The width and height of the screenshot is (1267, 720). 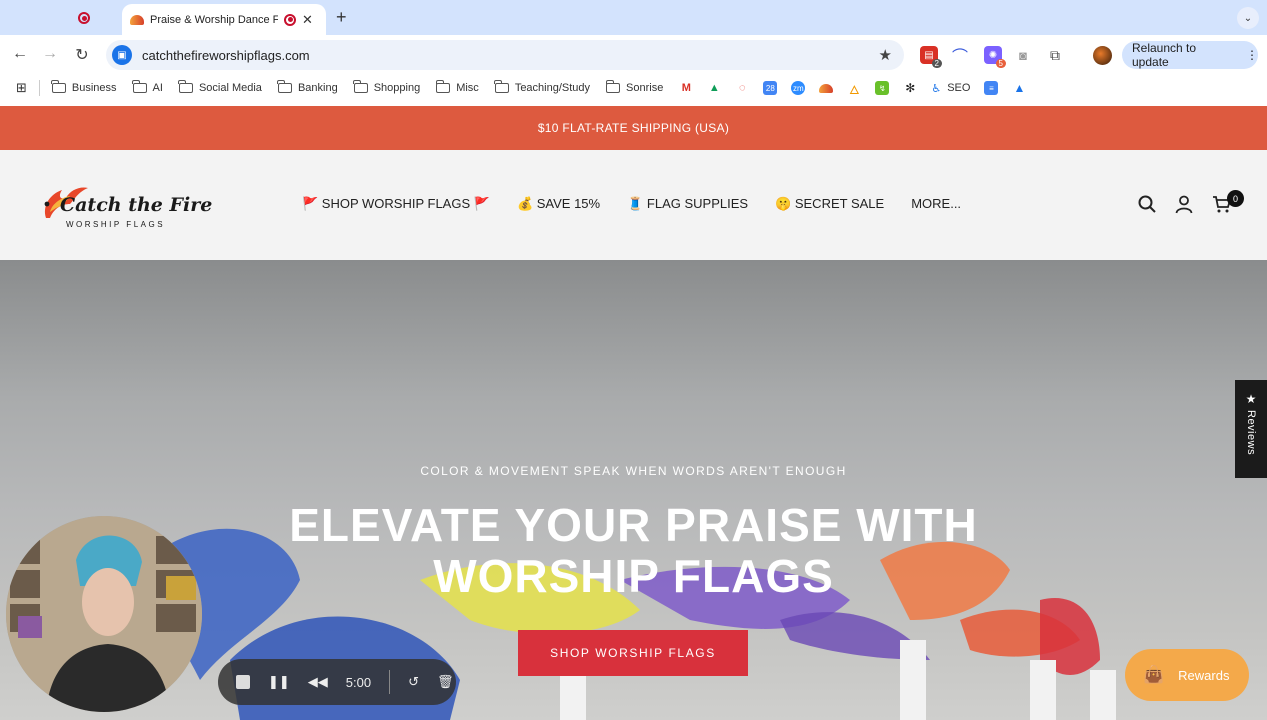 What do you see at coordinates (885, 55) in the screenshot?
I see `bookmark-star-icon: ★` at bounding box center [885, 55].